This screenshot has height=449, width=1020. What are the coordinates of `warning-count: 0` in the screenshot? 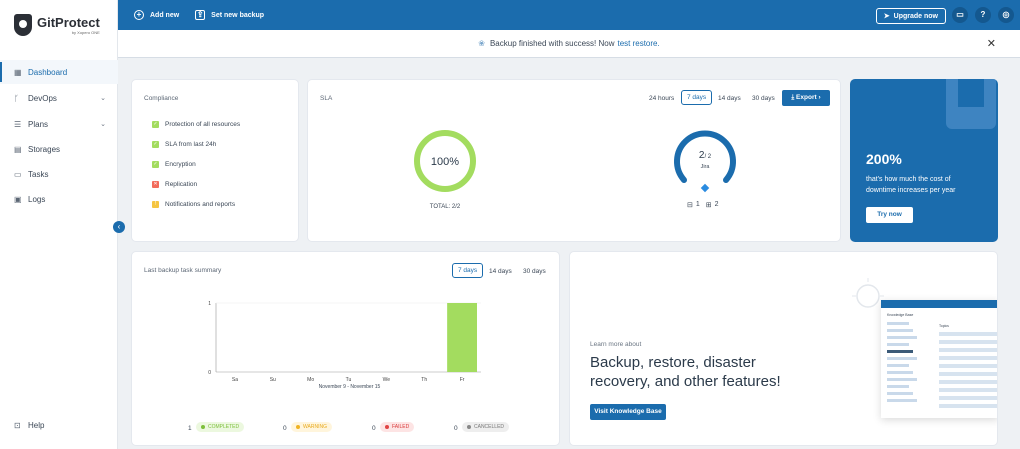 It's located at (285, 428).